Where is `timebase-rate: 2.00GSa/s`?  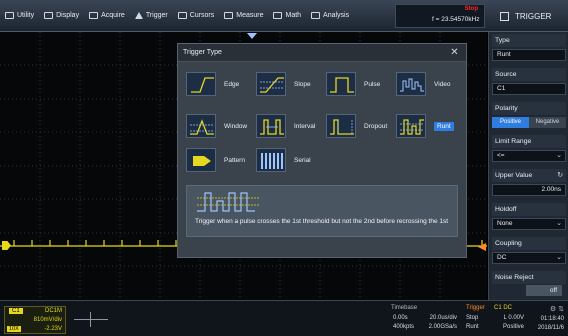
timebase-rate: 2.00GSa/s is located at coordinates (442, 327).